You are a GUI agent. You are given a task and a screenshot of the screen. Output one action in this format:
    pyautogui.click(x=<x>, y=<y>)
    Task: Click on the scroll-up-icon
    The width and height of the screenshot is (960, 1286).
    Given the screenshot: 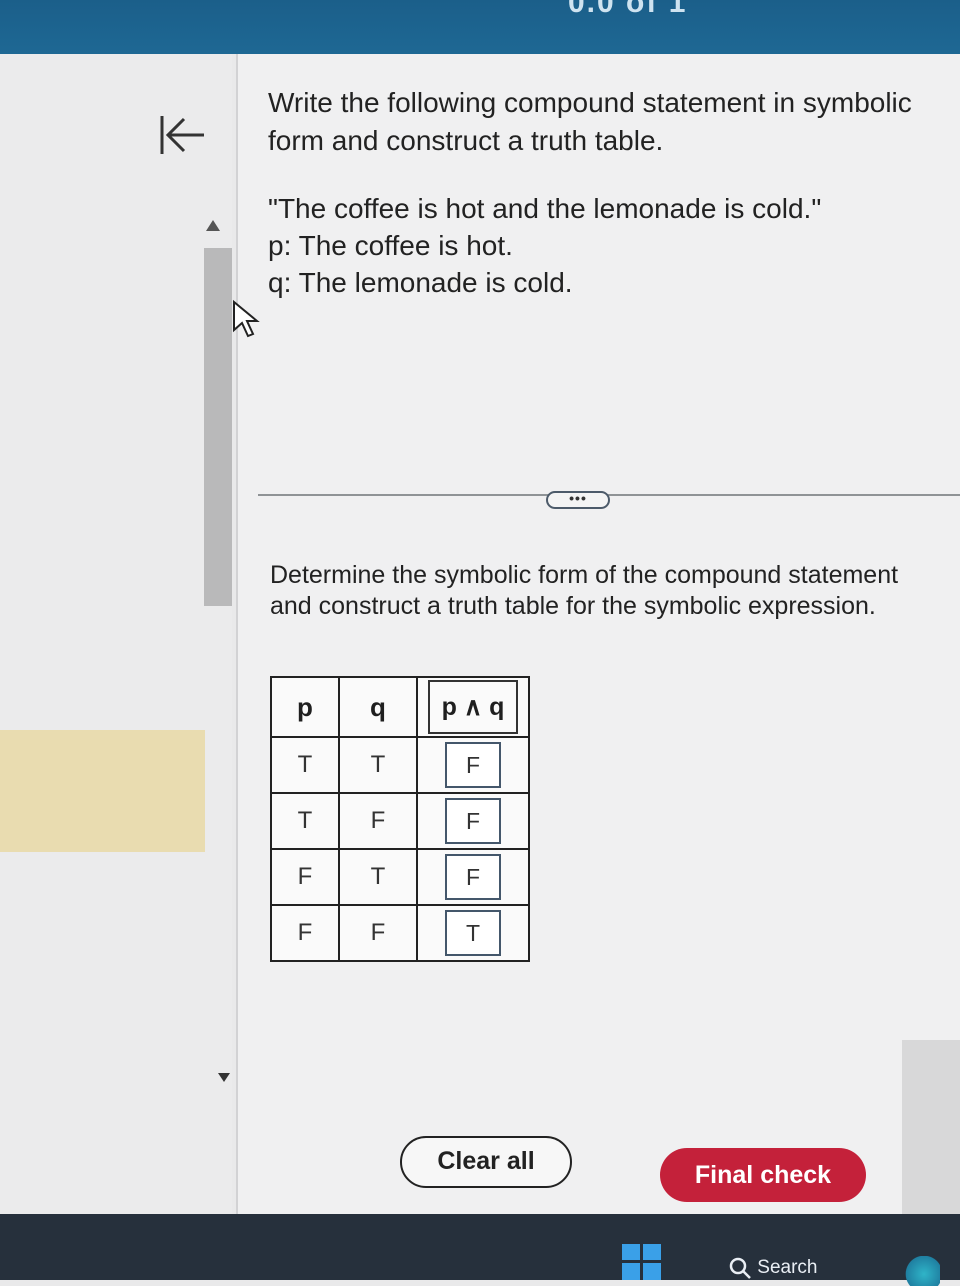 What is the action you would take?
    pyautogui.click(x=213, y=225)
    